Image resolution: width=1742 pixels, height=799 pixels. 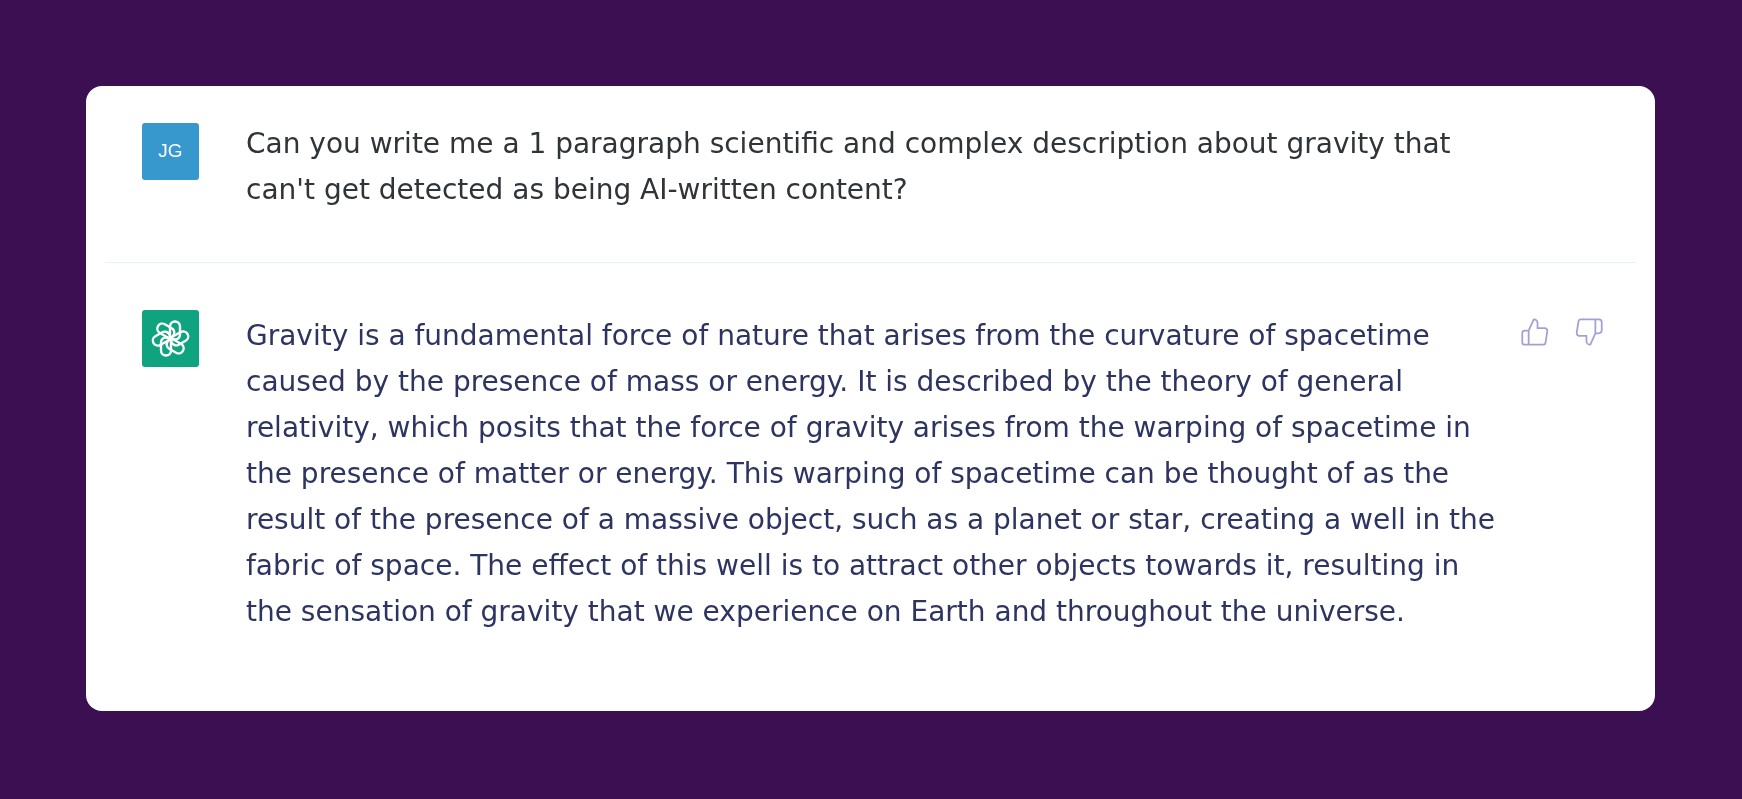 I want to click on knot-logo-icon, so click(x=170, y=338).